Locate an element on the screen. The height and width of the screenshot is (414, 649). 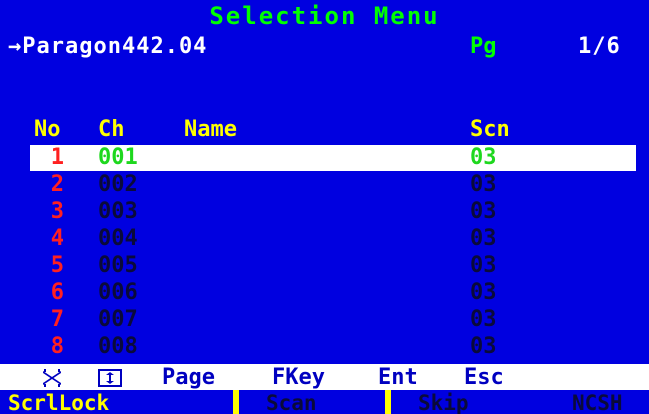
row-number: 1 is located at coordinates (57, 157).